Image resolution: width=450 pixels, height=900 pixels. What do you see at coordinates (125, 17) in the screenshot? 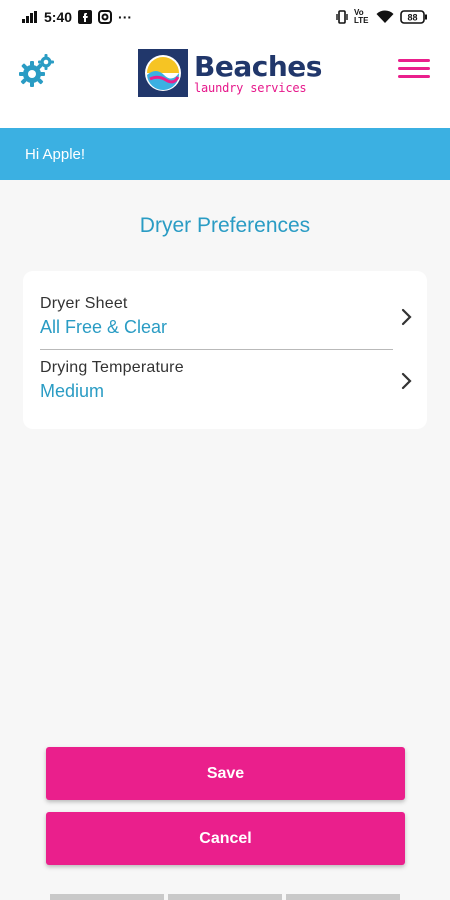
I see `status-more: ···` at bounding box center [125, 17].